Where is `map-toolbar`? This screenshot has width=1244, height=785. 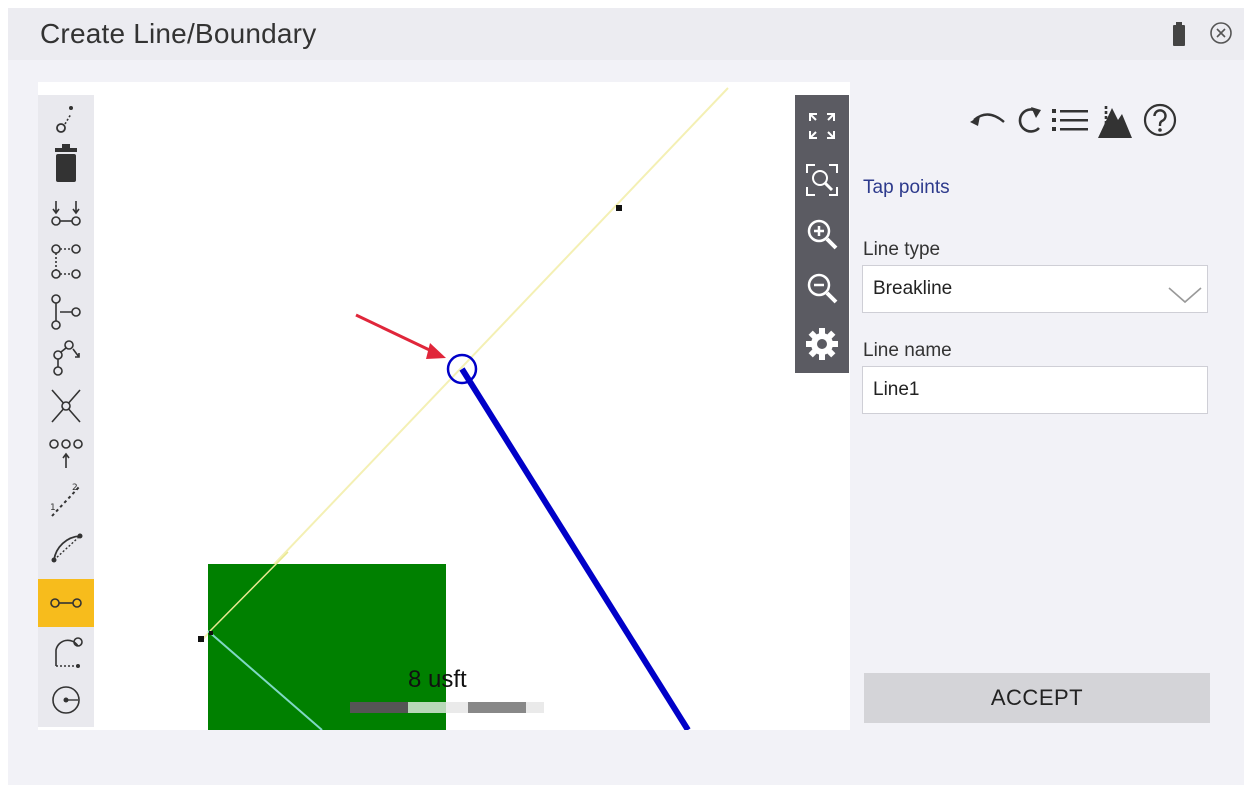
map-toolbar is located at coordinates (822, 234).